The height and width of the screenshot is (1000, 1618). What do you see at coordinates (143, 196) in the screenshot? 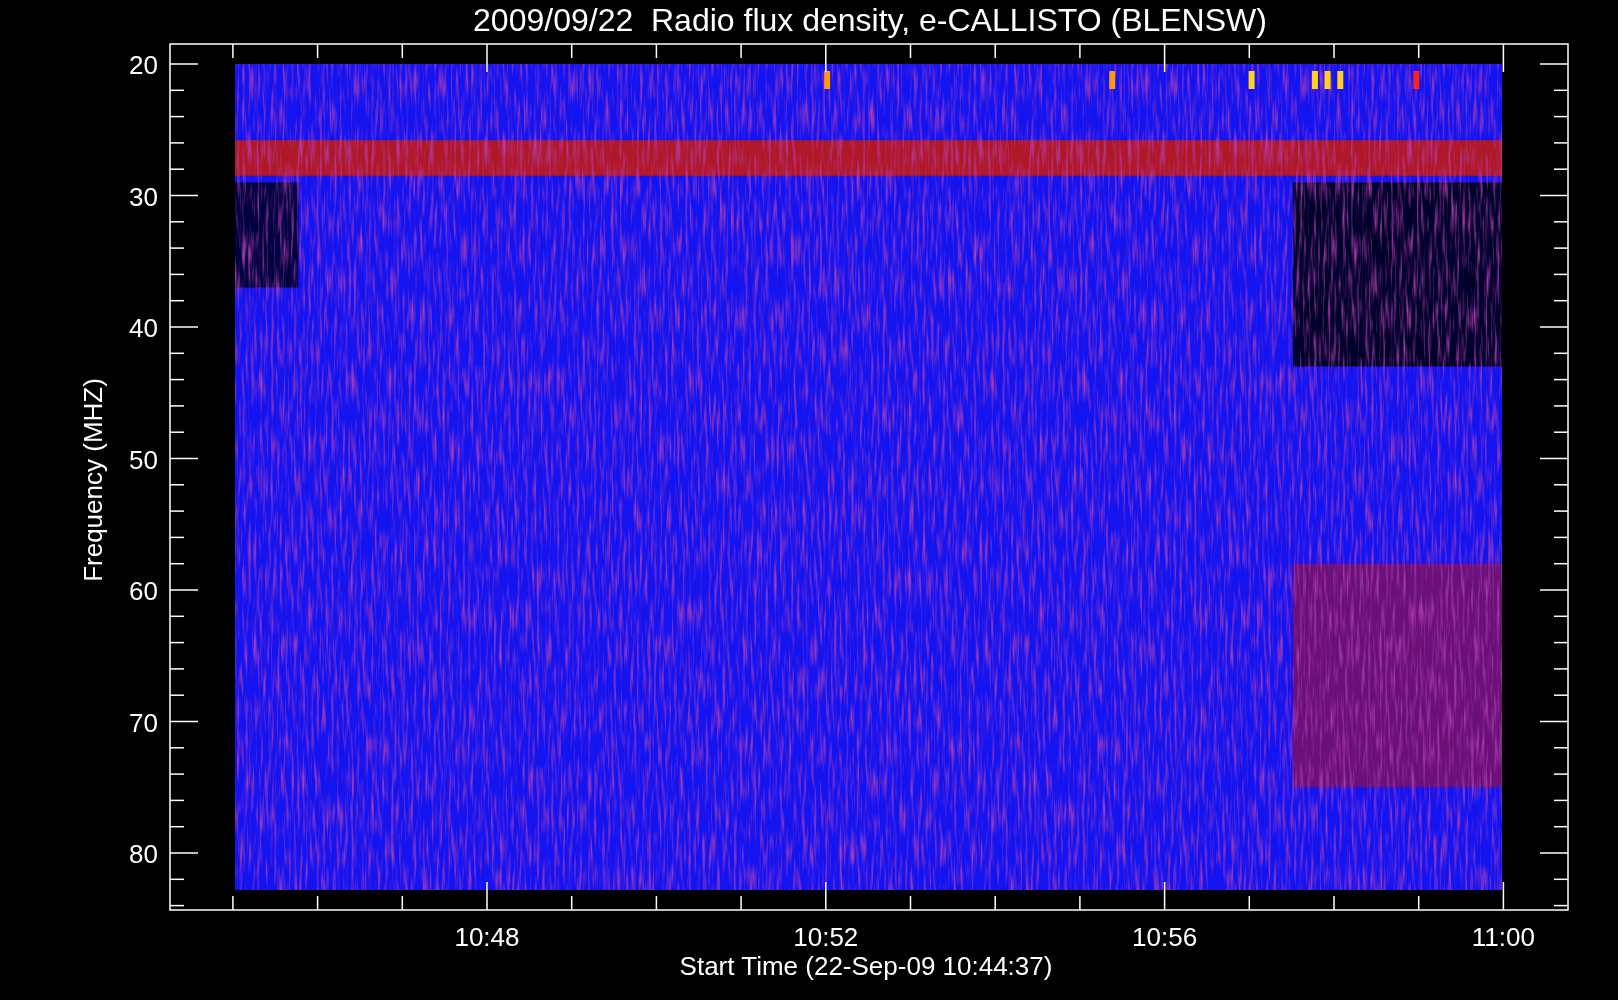
I see `y-tick-label: 30` at bounding box center [143, 196].